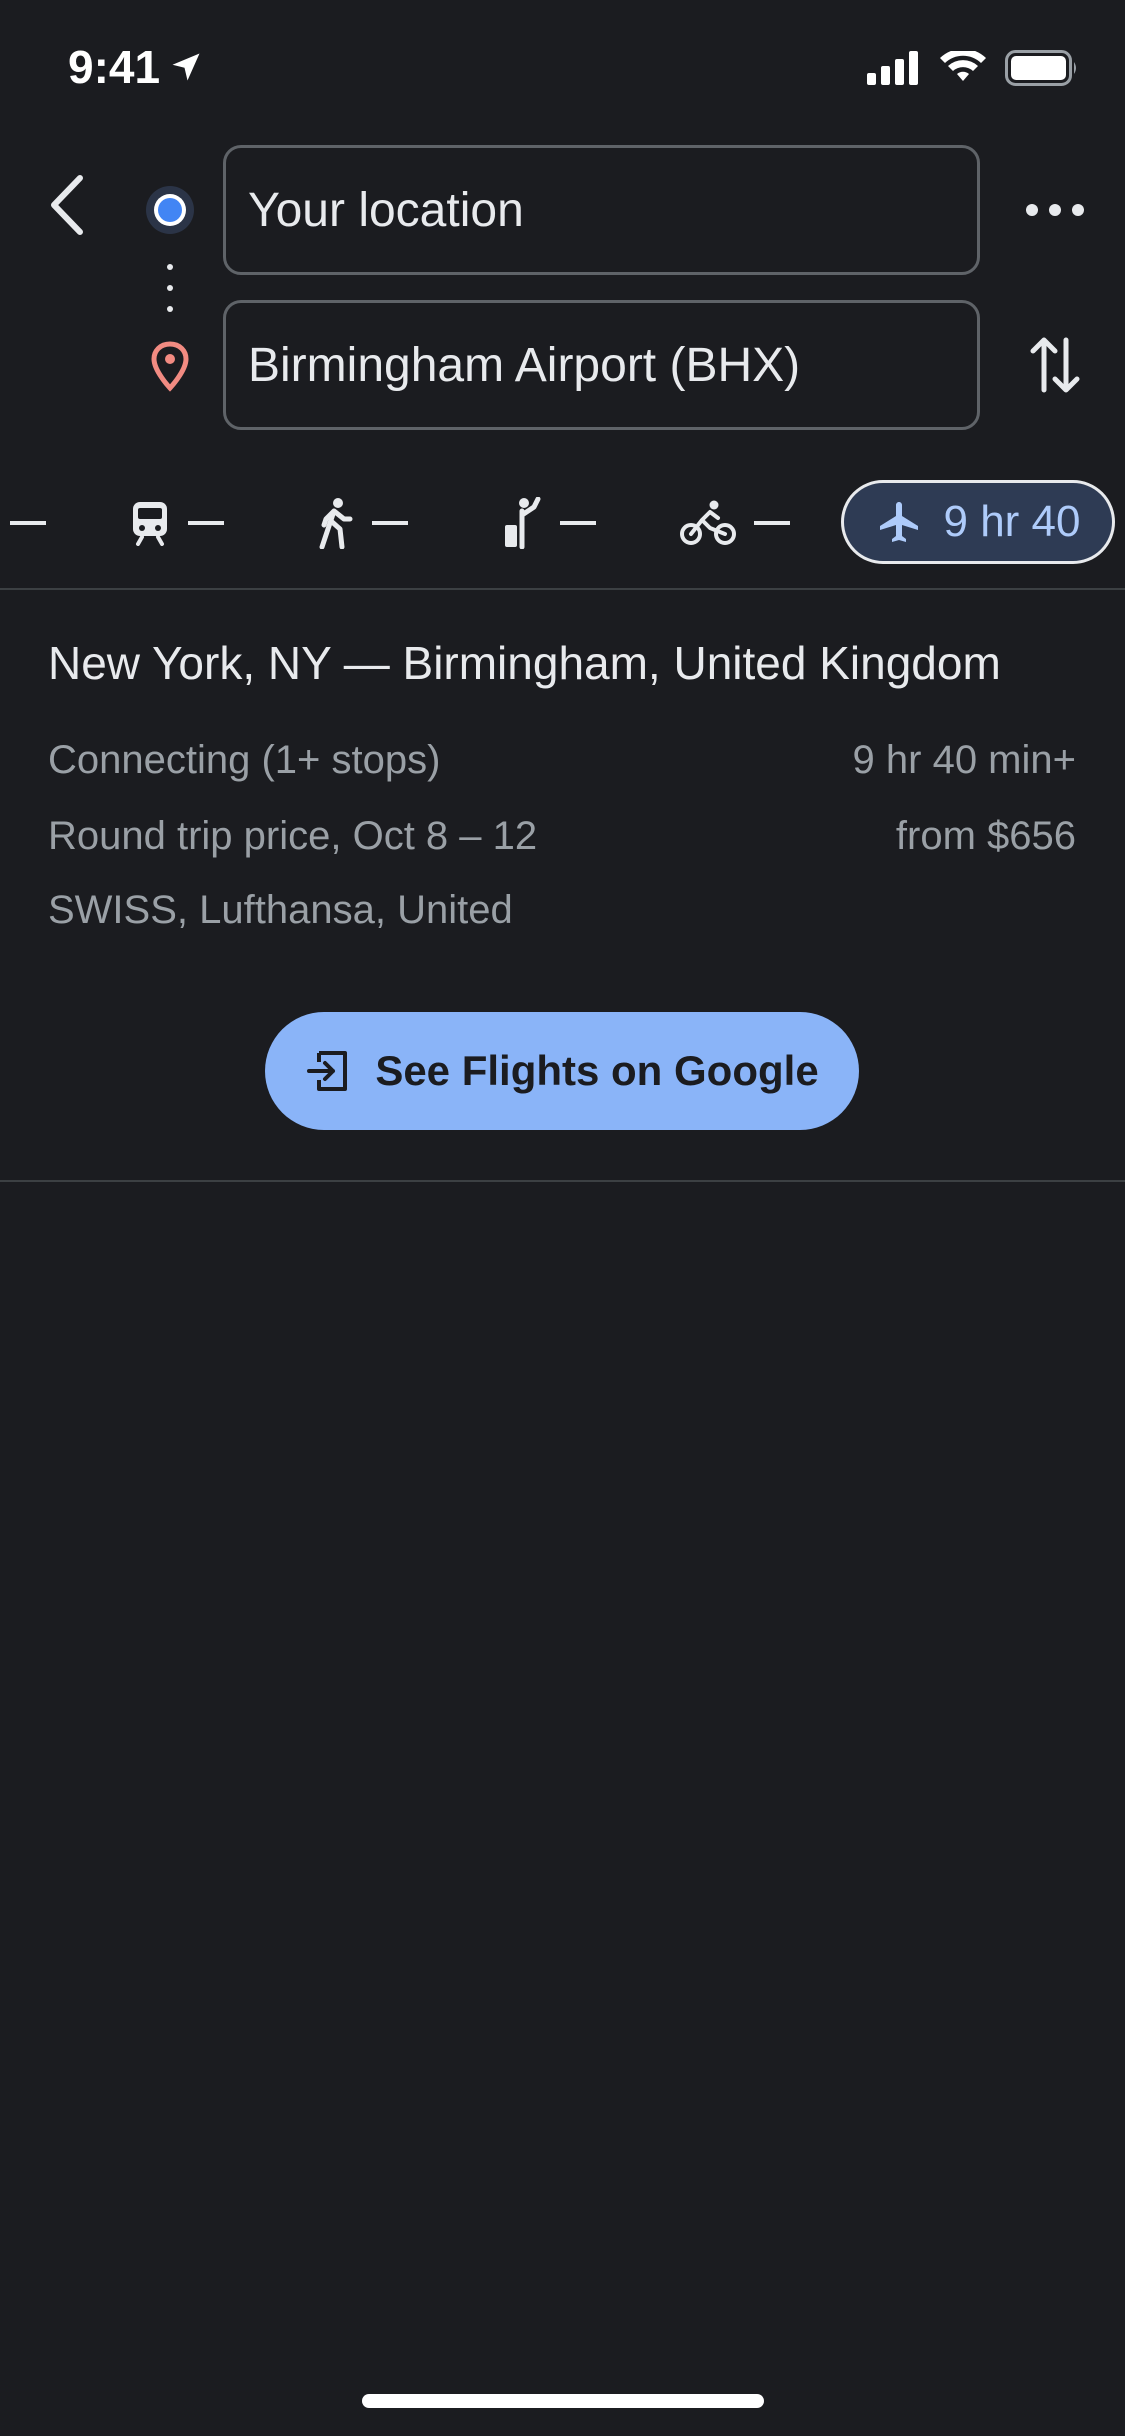 Image resolution: width=1125 pixels, height=2436 pixels. What do you see at coordinates (244, 760) in the screenshot?
I see `connection-text: Connecting (1+ stops)` at bounding box center [244, 760].